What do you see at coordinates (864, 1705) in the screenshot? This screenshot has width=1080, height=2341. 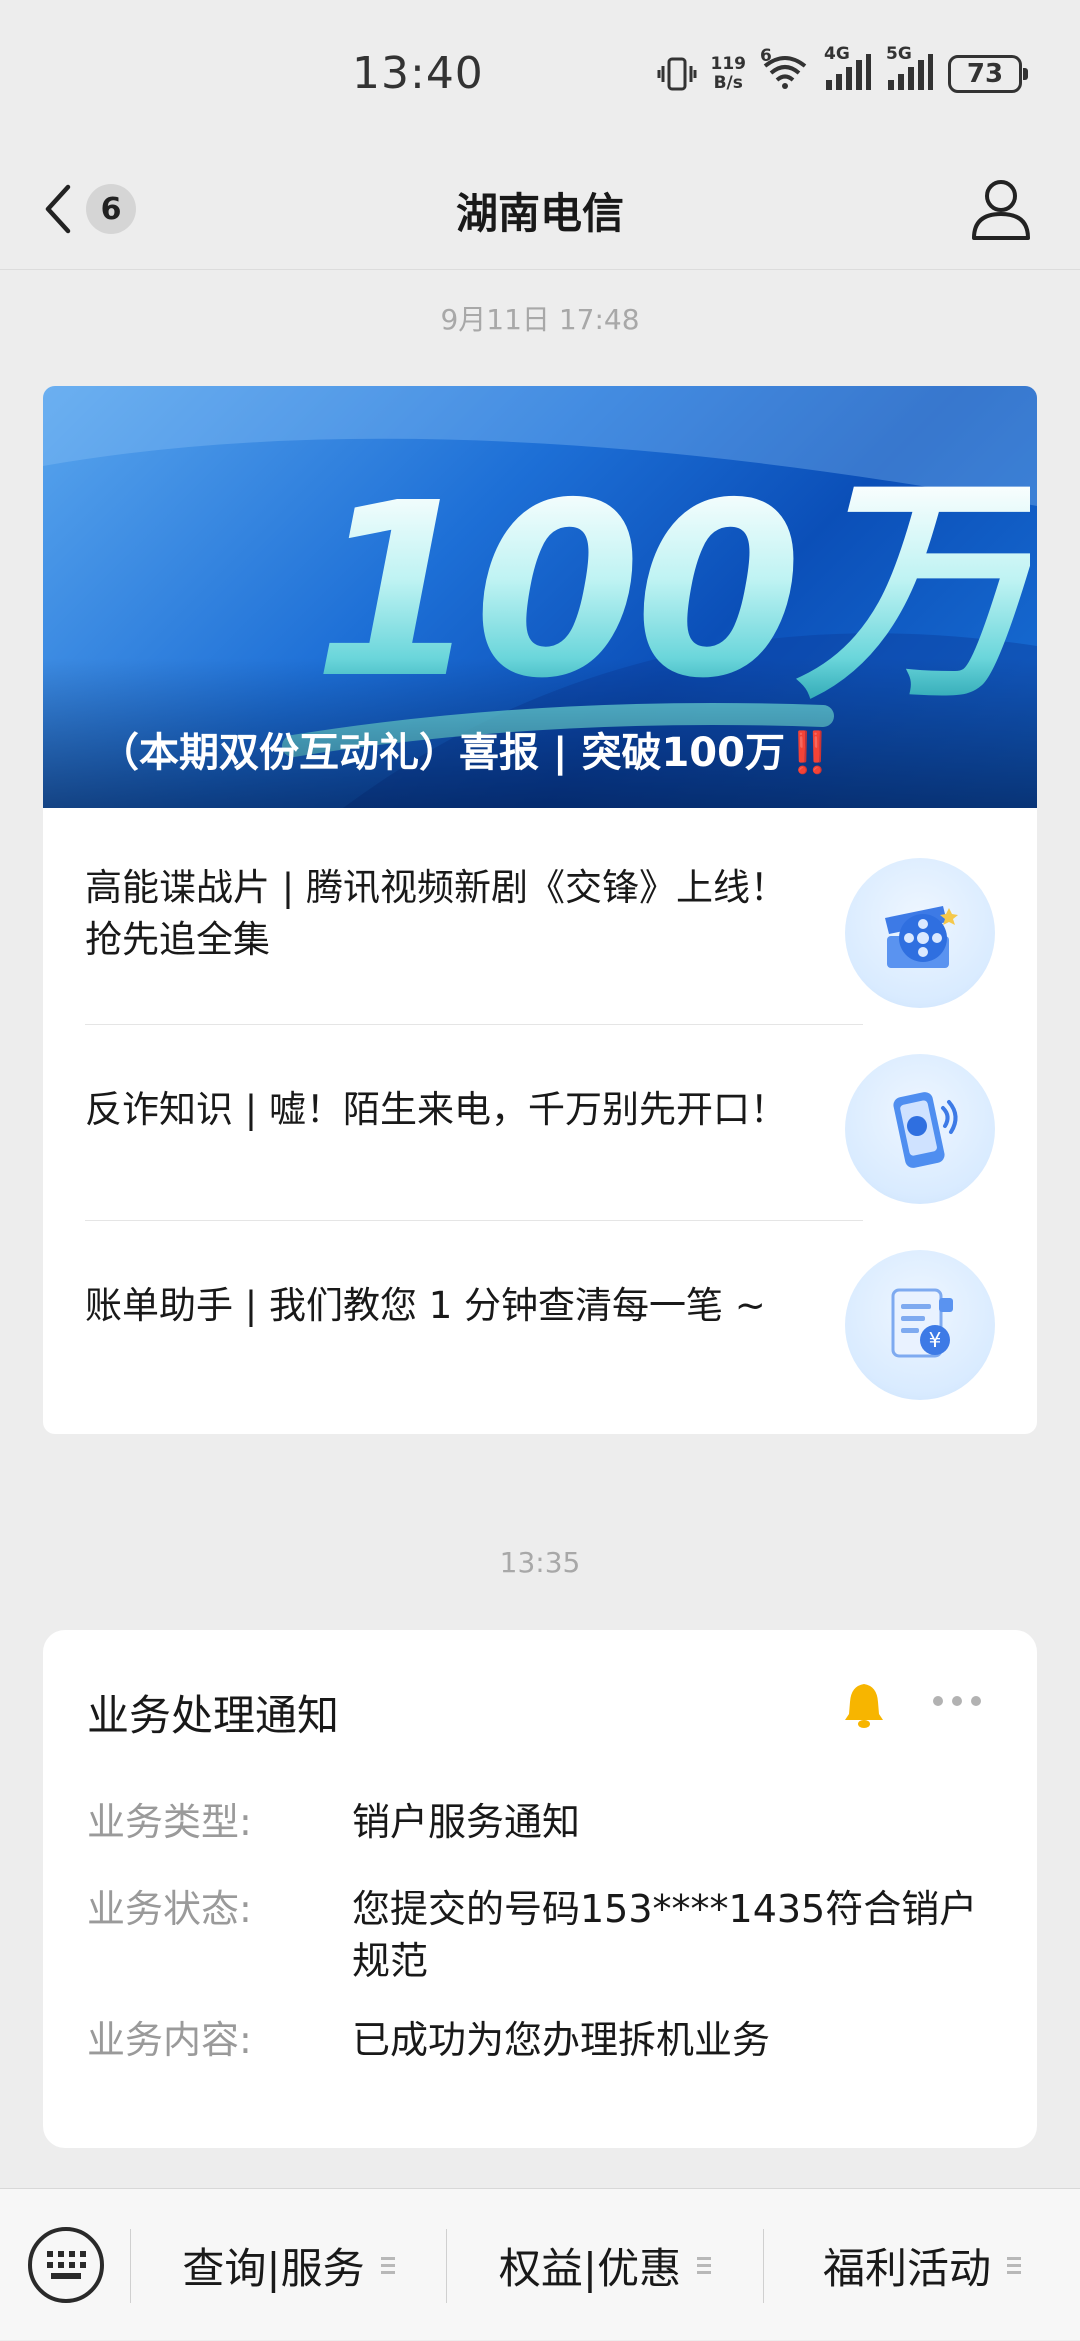 I see `bell-icon` at bounding box center [864, 1705].